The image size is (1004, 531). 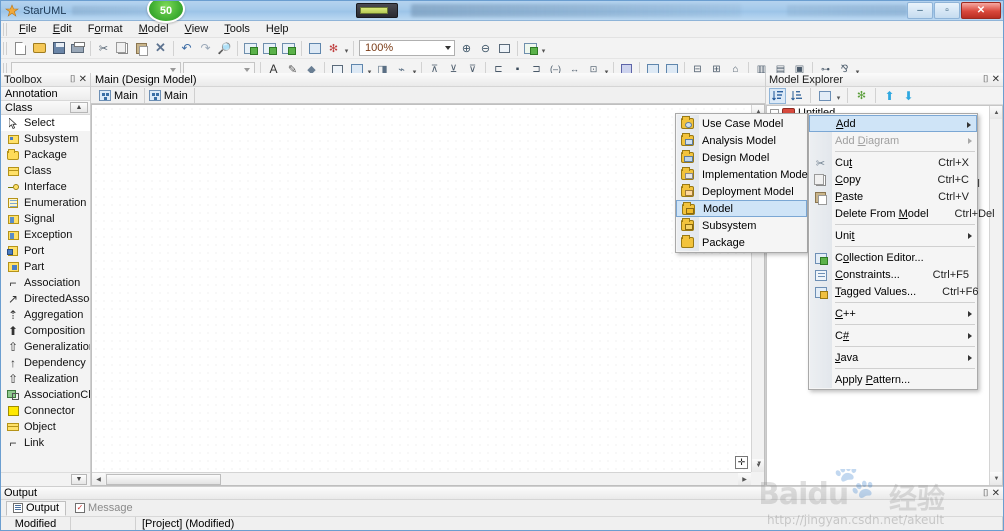 What do you see at coordinates (154, 29) in the screenshot?
I see `menu-model: Model` at bounding box center [154, 29].